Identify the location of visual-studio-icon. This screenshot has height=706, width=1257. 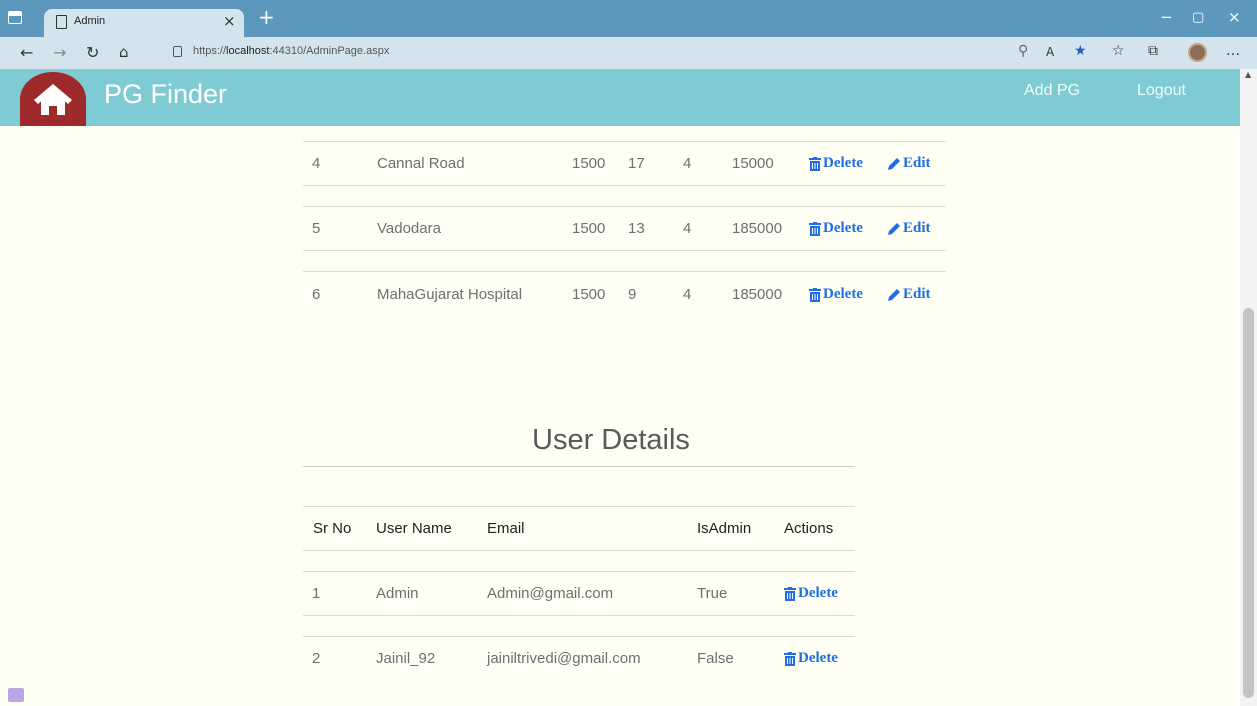
(16, 695).